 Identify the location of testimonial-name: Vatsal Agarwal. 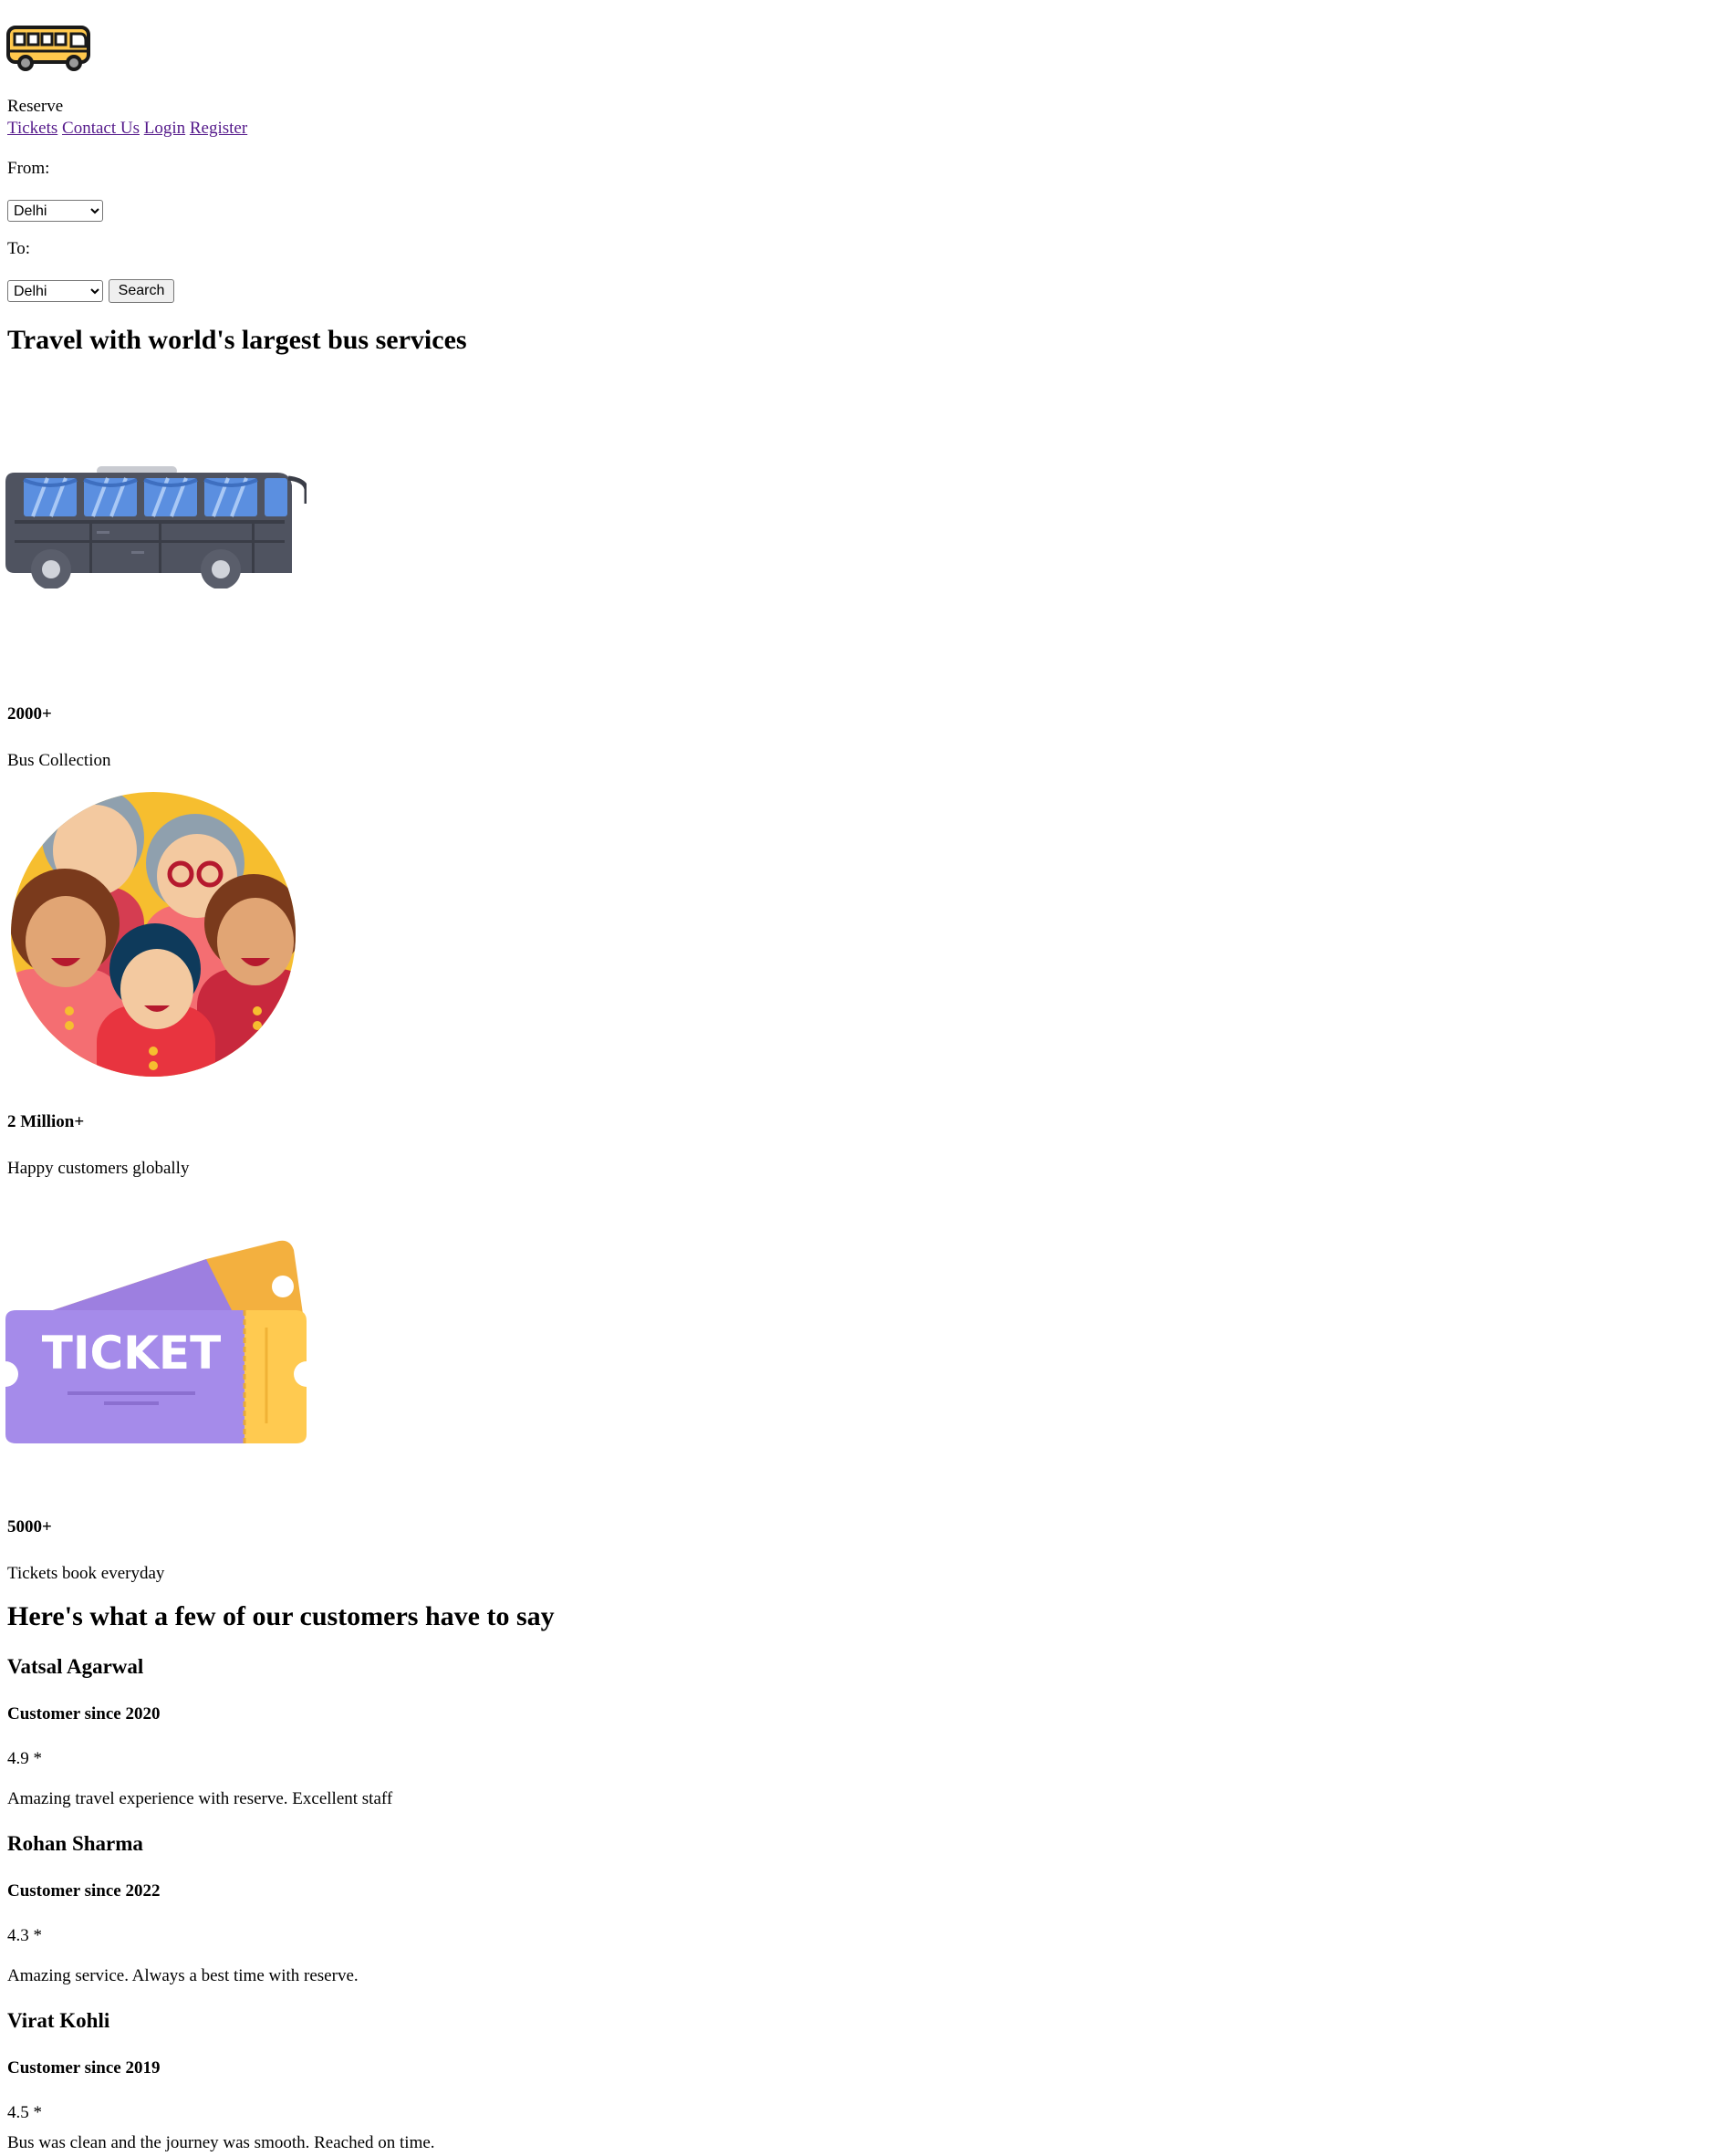
(75, 1667).